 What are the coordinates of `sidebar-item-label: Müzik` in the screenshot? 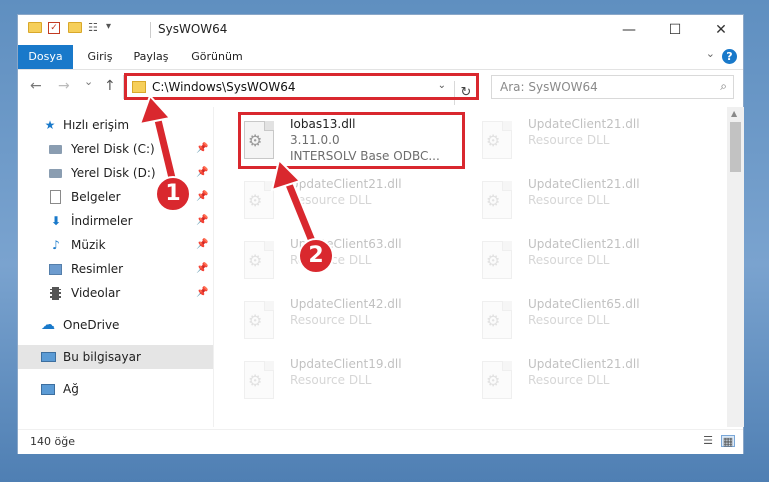 It's located at (88, 245).